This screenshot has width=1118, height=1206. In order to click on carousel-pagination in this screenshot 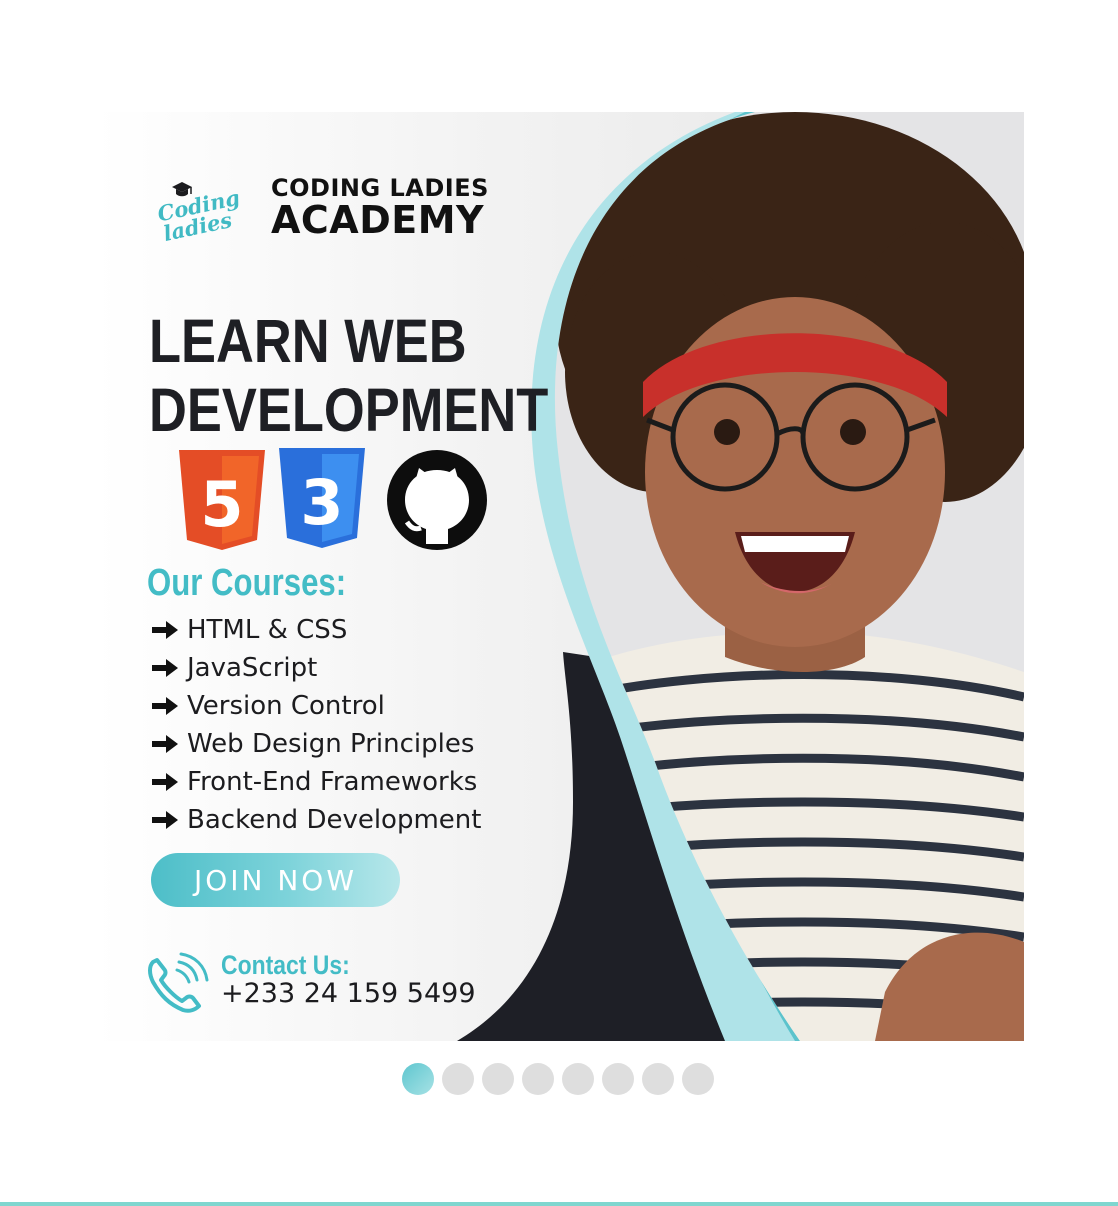, I will do `click(558, 1079)`.